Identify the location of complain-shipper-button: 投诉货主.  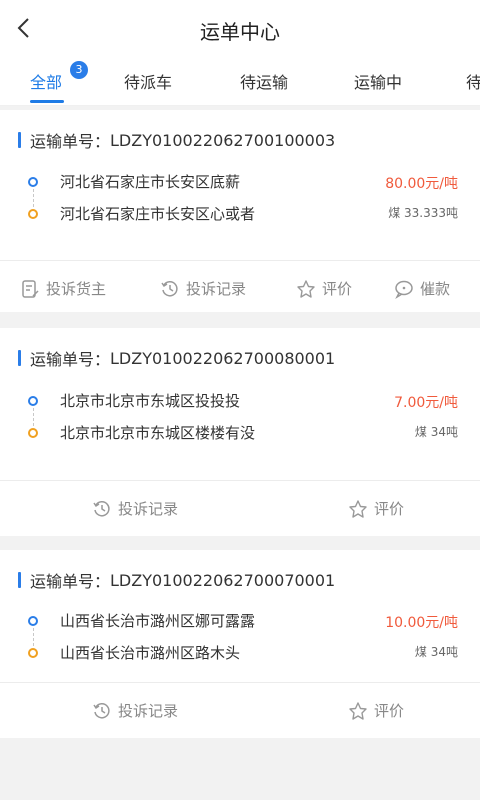
(63, 288).